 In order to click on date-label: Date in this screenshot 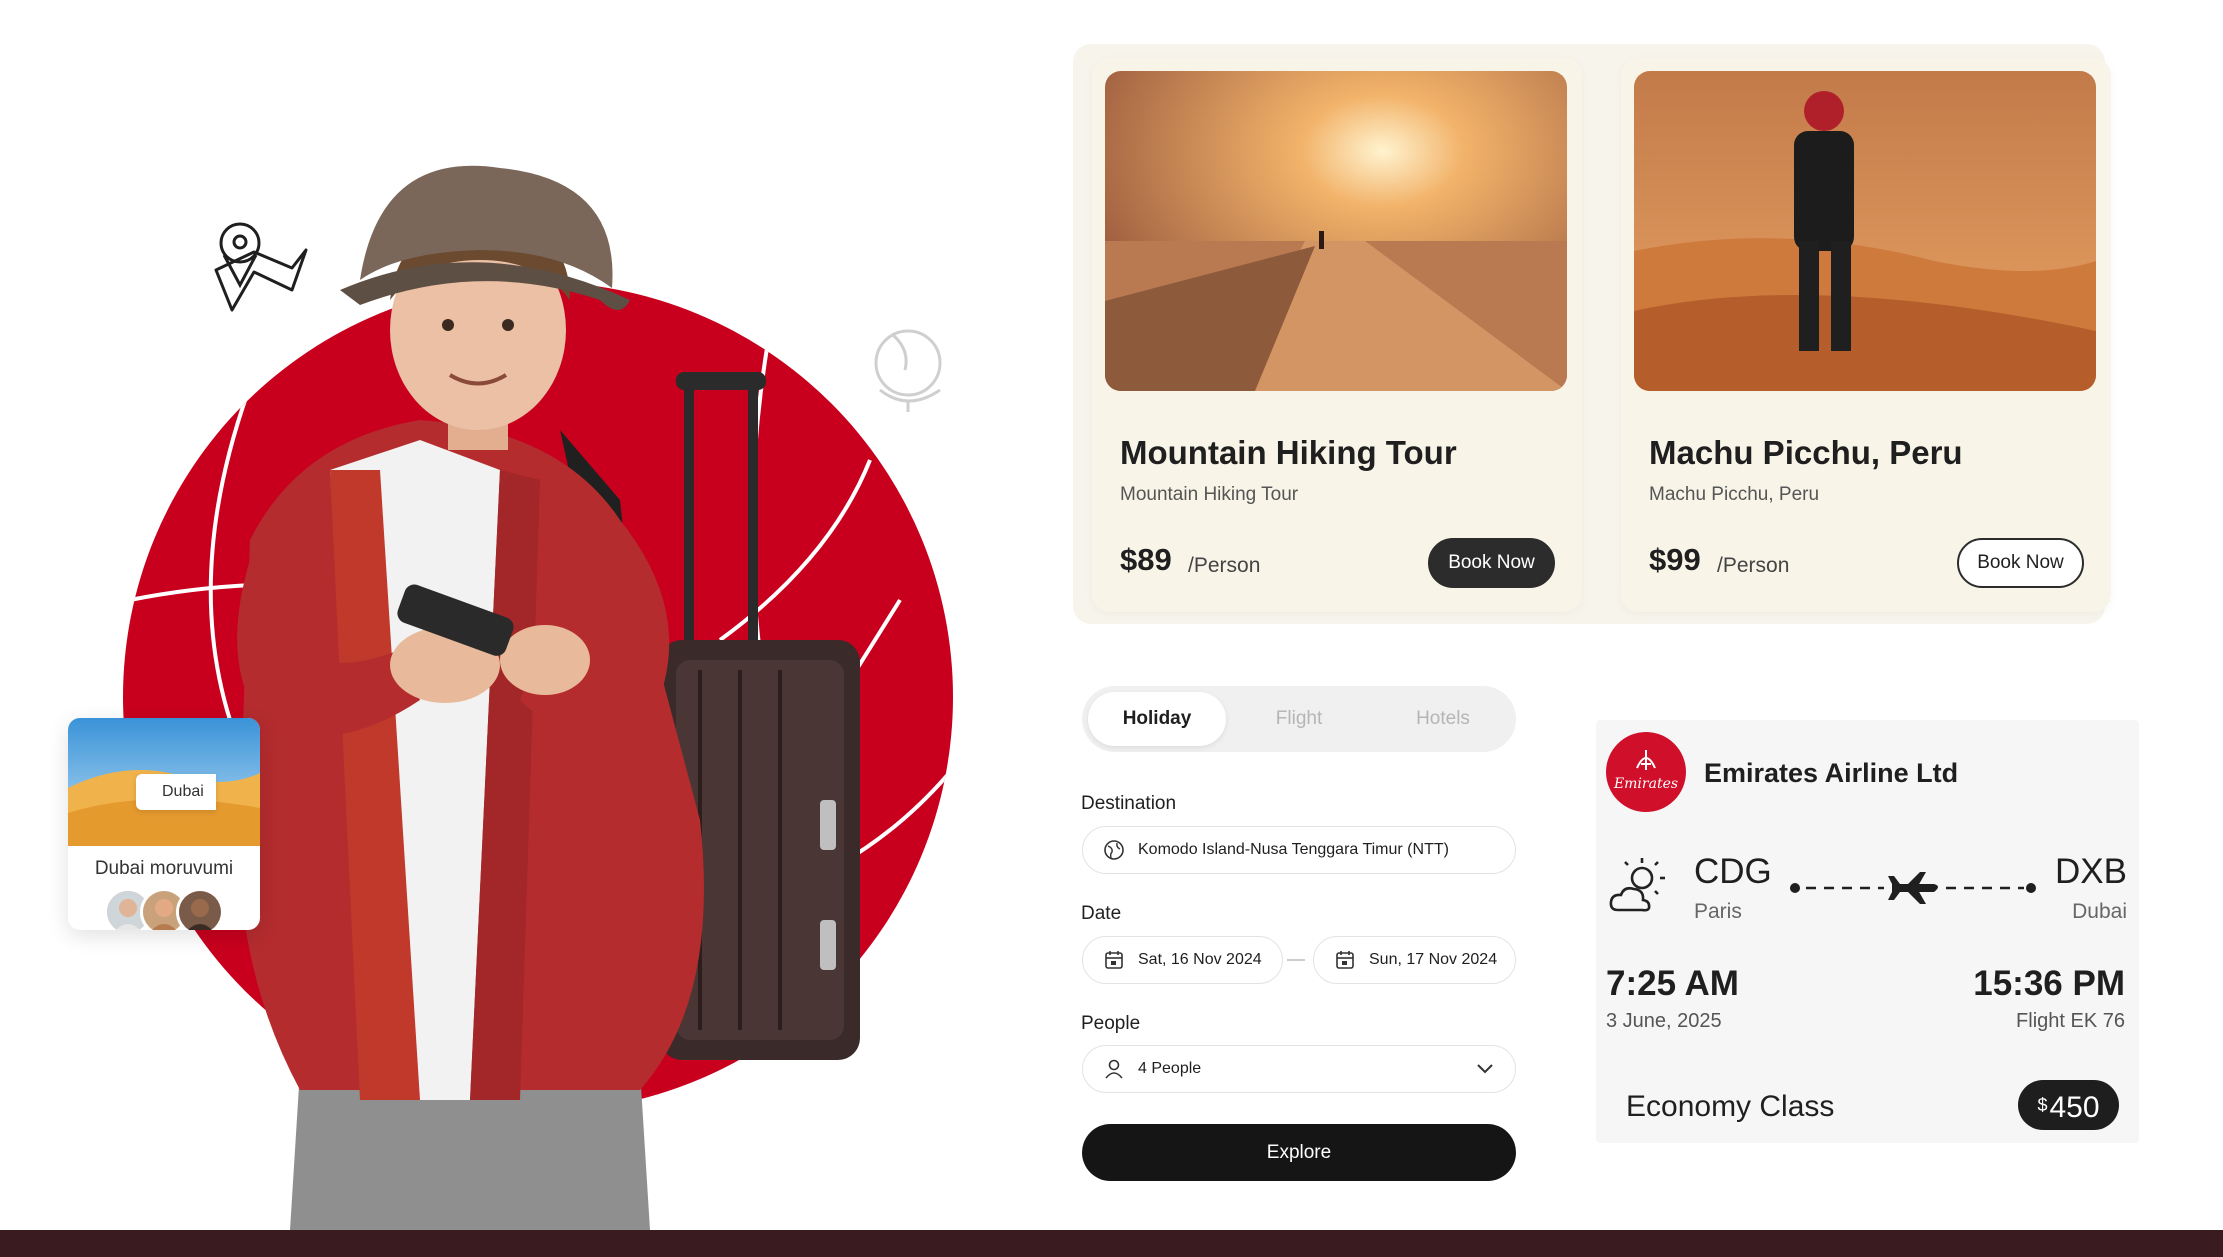, I will do `click(1101, 913)`.